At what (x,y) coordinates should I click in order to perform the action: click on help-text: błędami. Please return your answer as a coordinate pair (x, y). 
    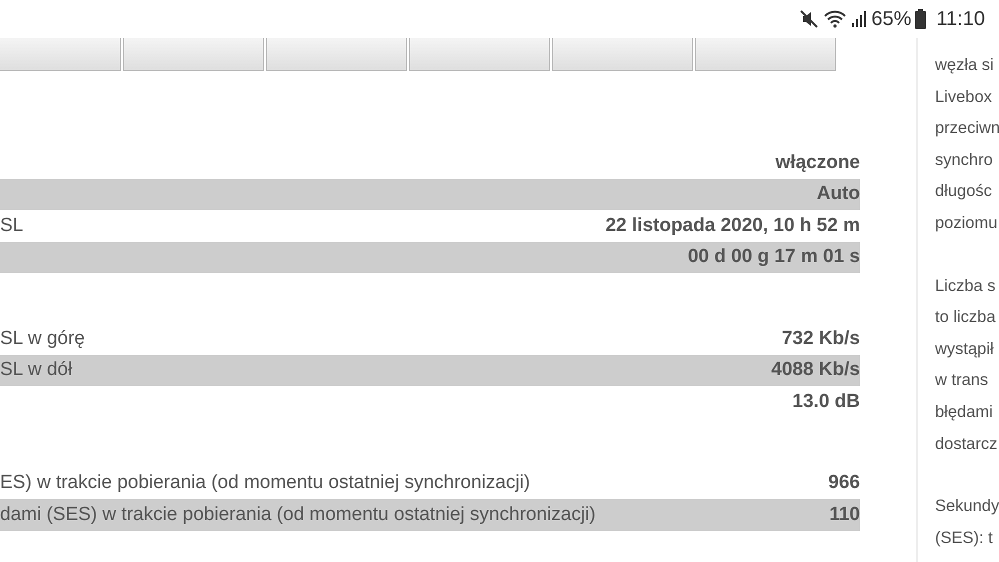
    Looking at the image, I should click on (964, 412).